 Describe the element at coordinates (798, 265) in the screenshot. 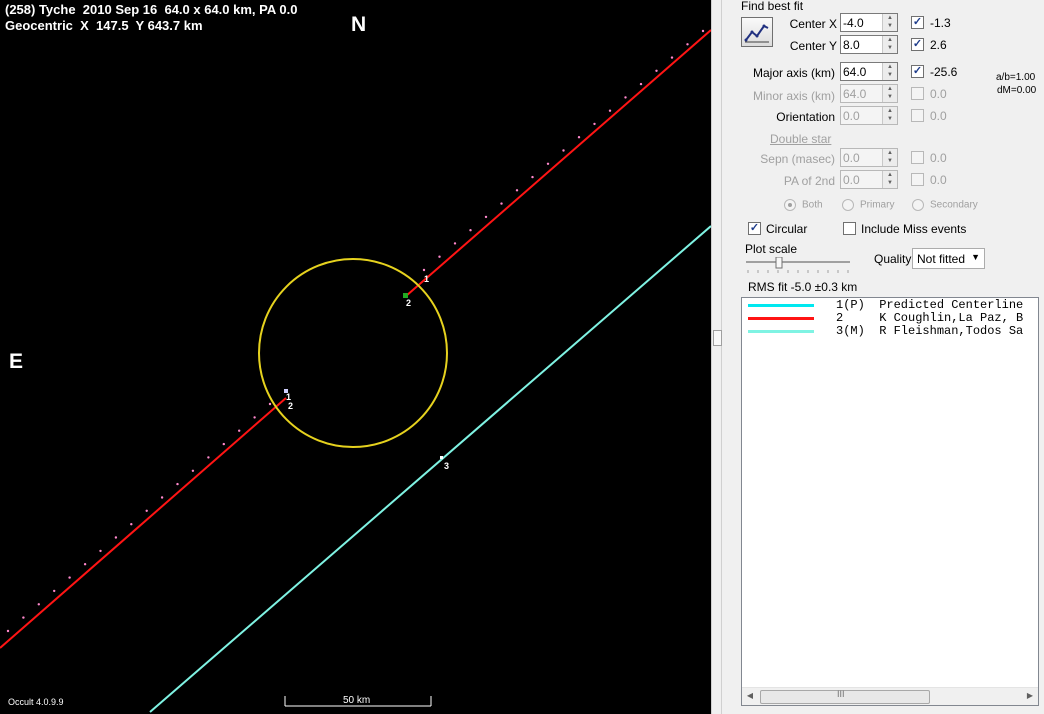

I see `plot-scale-slider` at that location.